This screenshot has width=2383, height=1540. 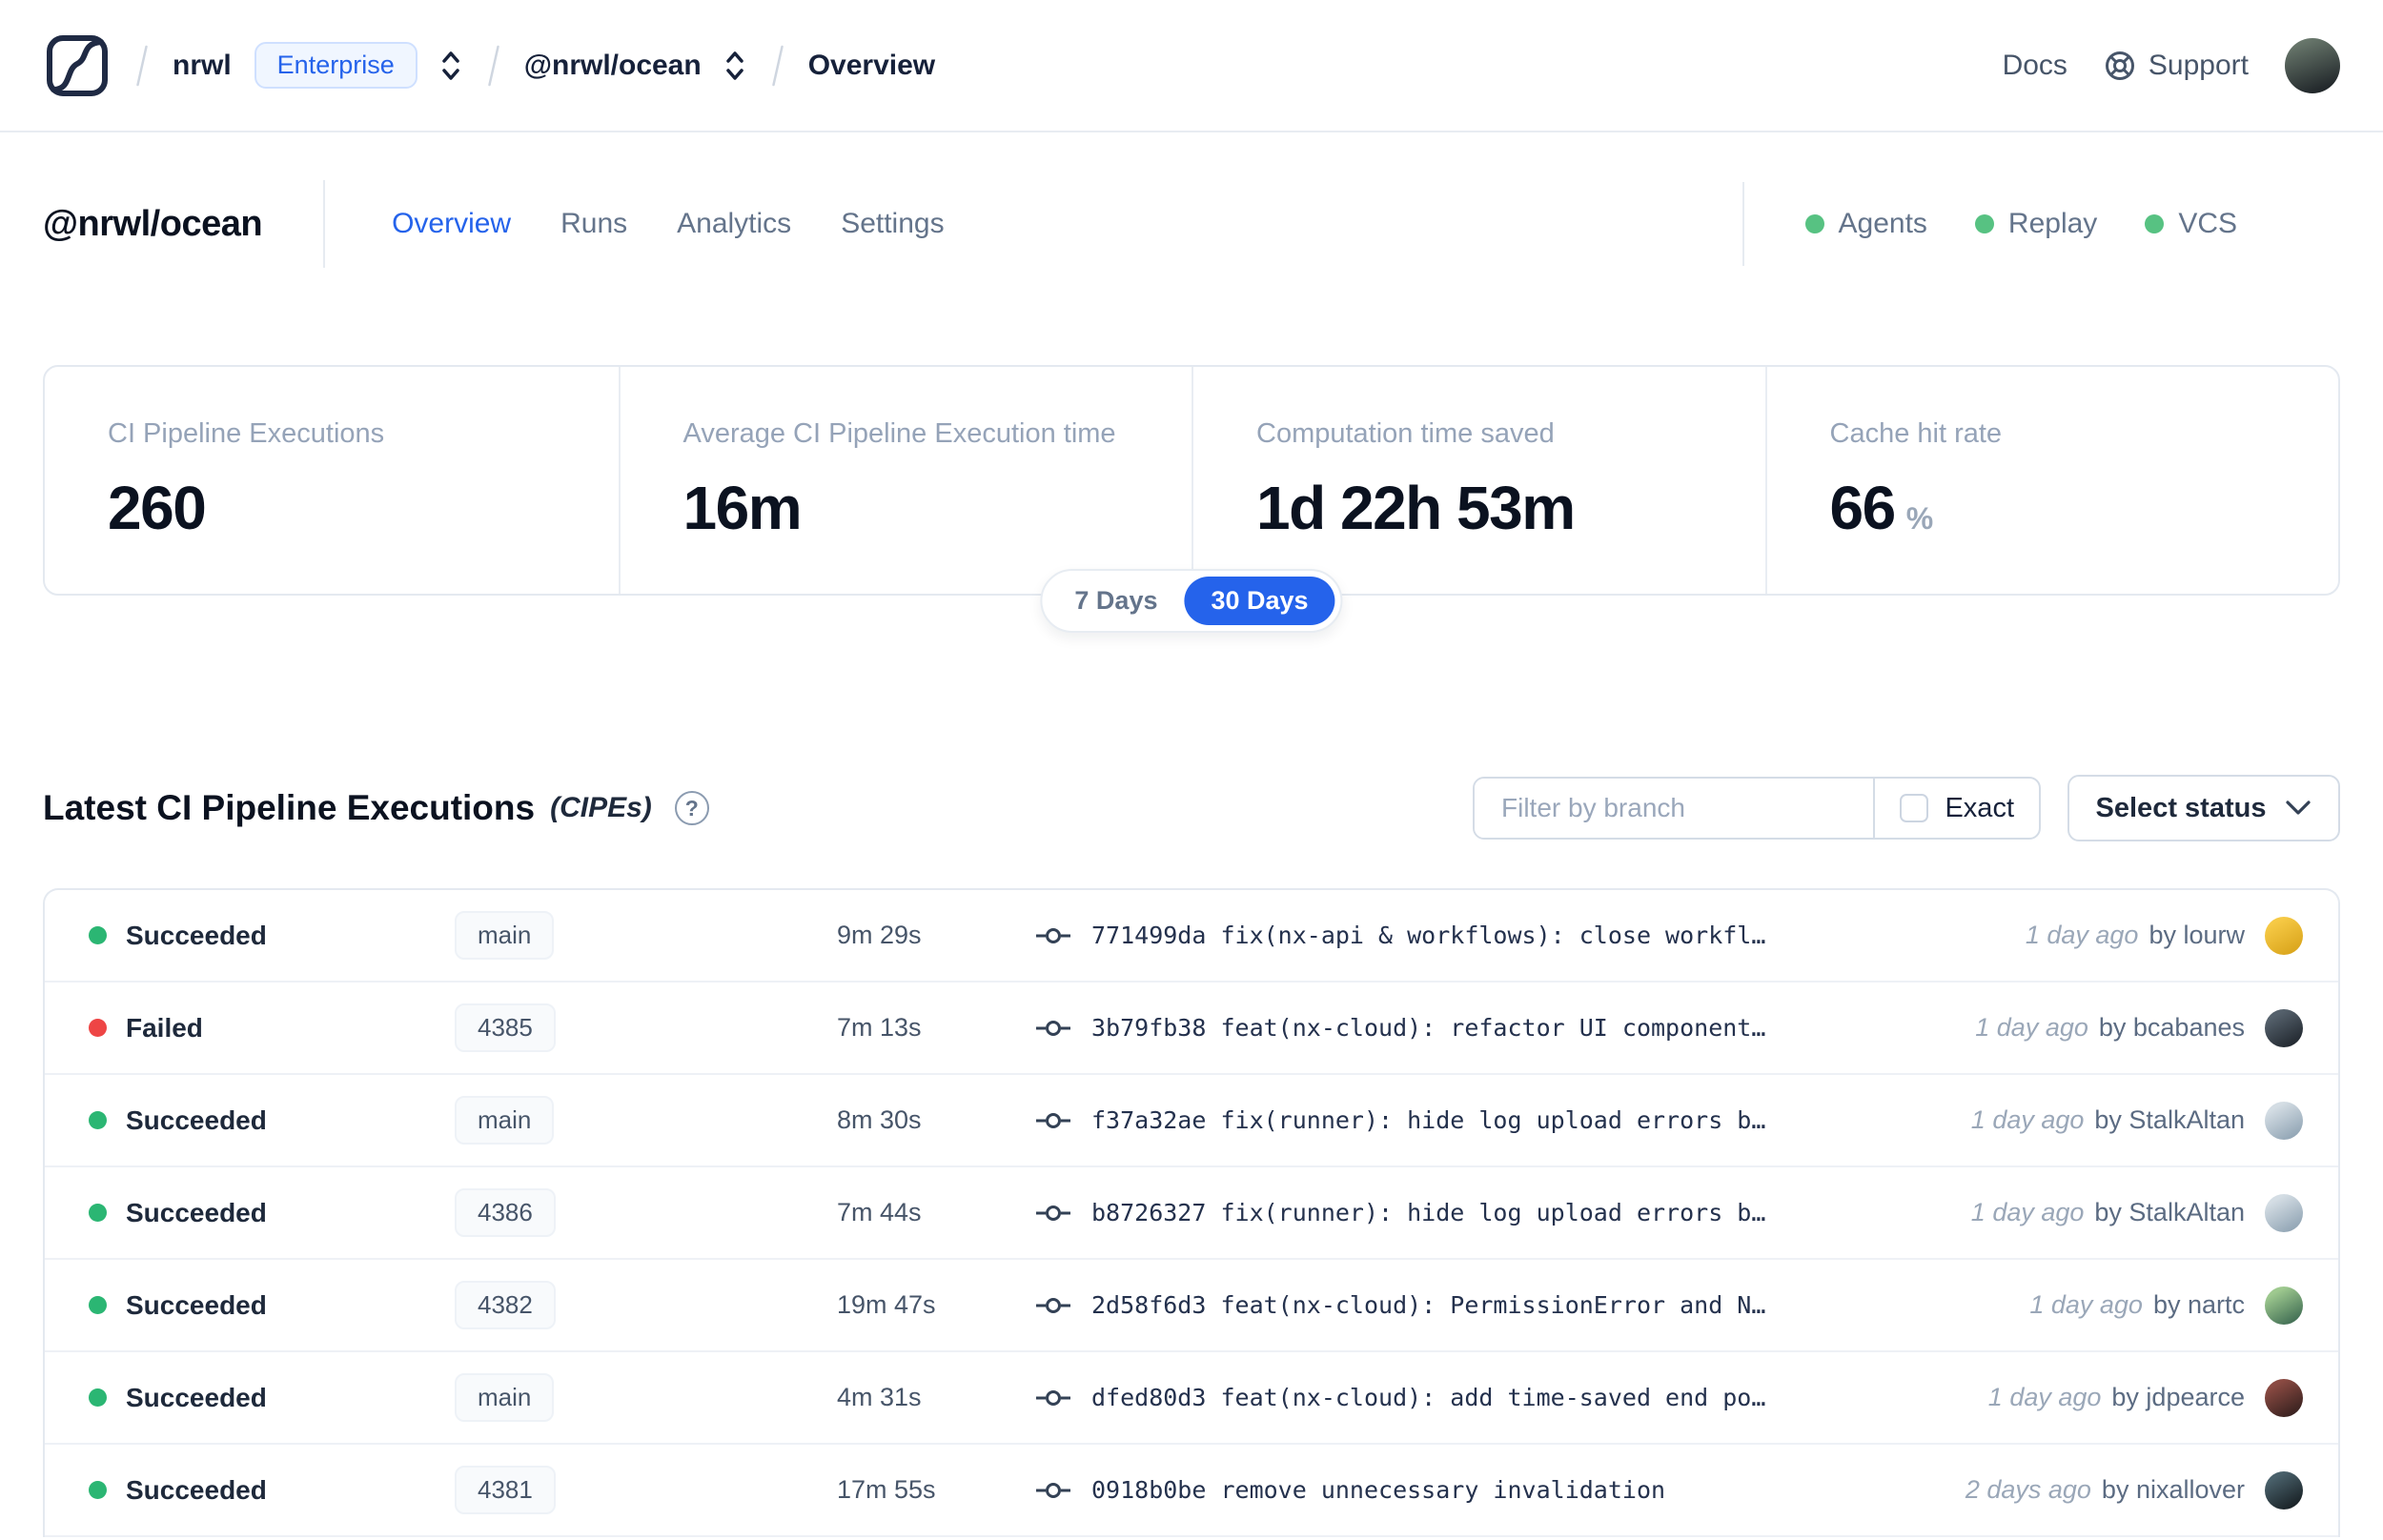 I want to click on workspace-tab: Analytics, so click(x=734, y=224).